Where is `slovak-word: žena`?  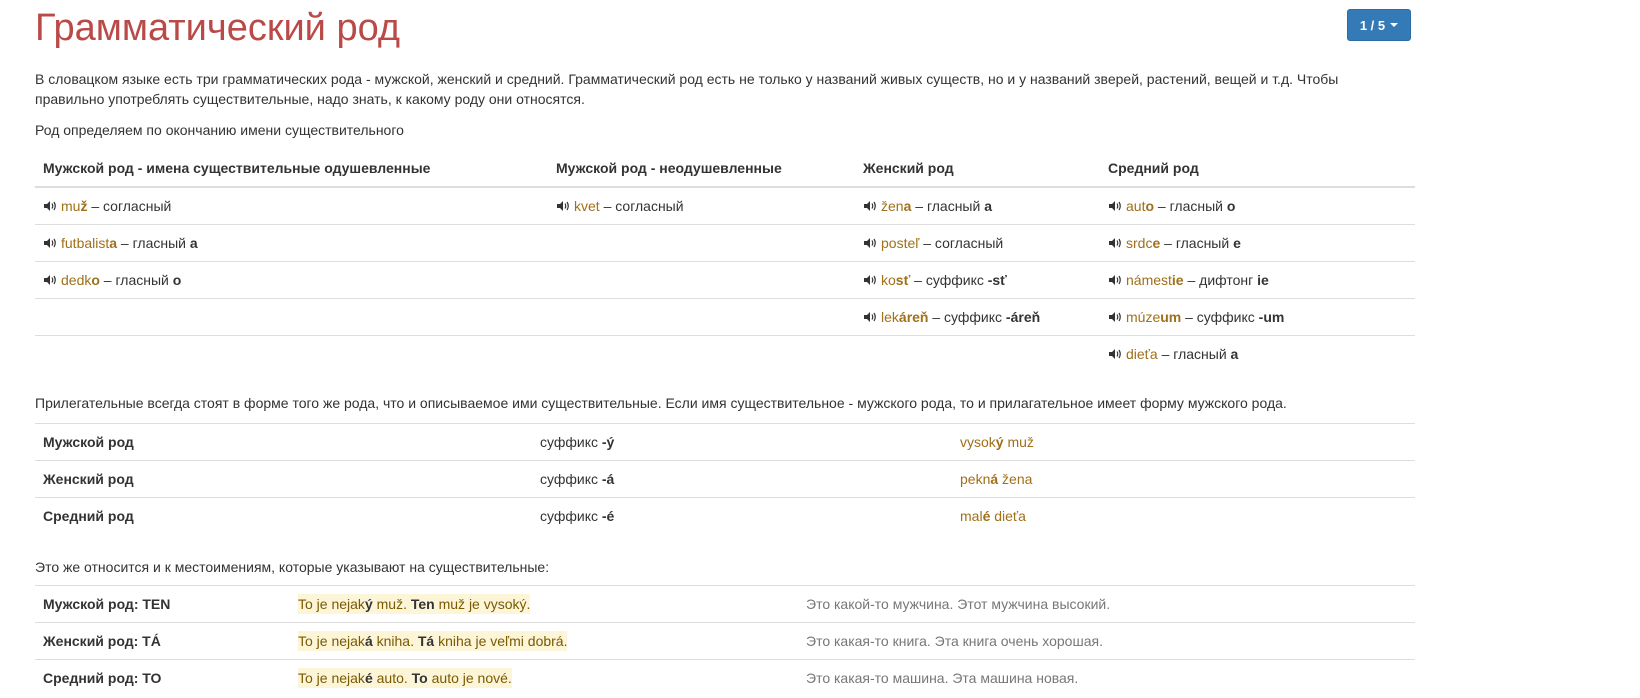 slovak-word: žena is located at coordinates (896, 206).